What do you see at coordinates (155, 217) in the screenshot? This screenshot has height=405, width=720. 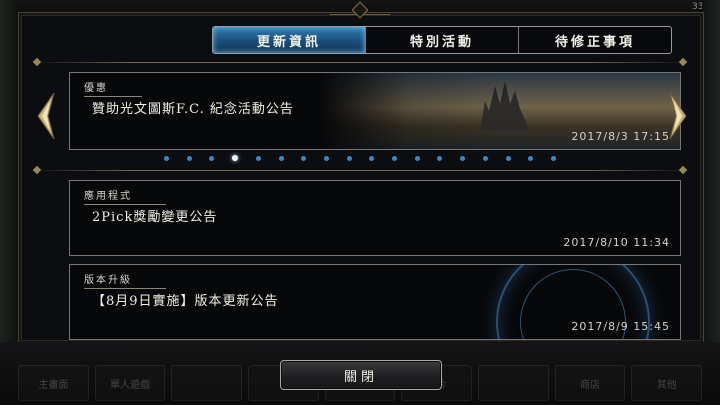 I see `card-title: 2Pick獎勵變更公告` at bounding box center [155, 217].